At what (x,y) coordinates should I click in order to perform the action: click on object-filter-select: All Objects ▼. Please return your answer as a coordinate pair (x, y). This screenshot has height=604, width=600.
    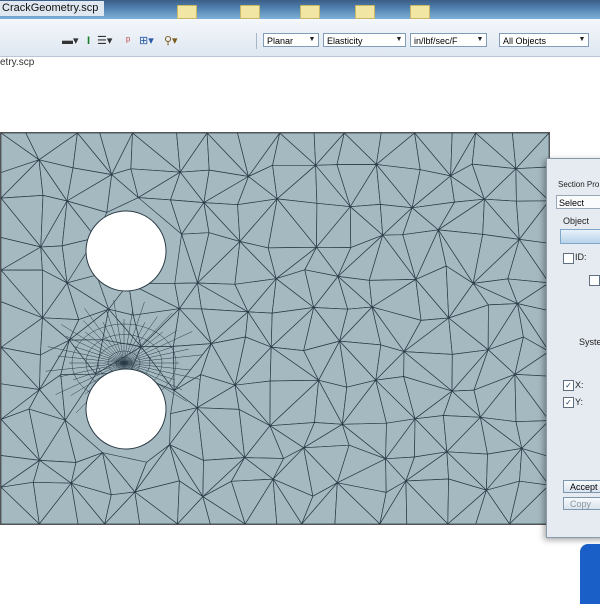
    Looking at the image, I should click on (544, 40).